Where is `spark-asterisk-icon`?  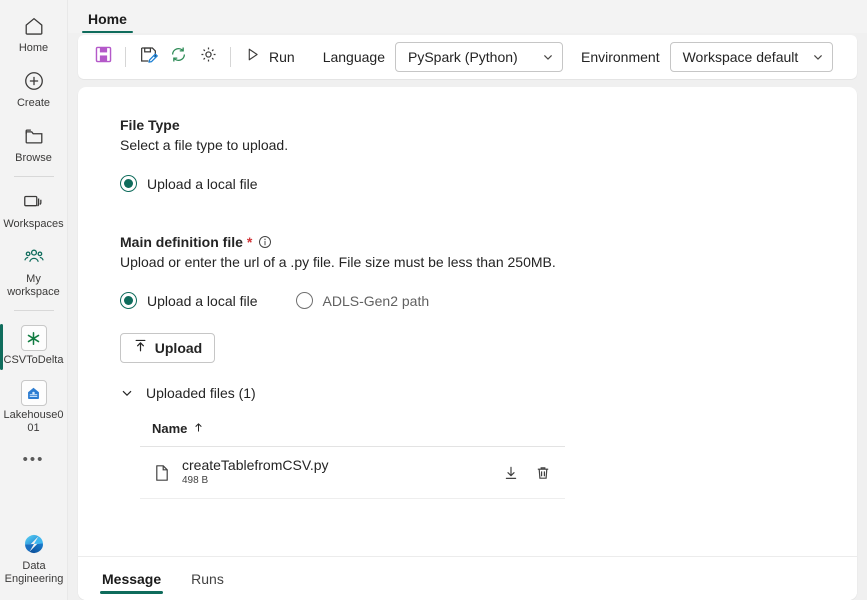
spark-asterisk-icon is located at coordinates (33, 338).